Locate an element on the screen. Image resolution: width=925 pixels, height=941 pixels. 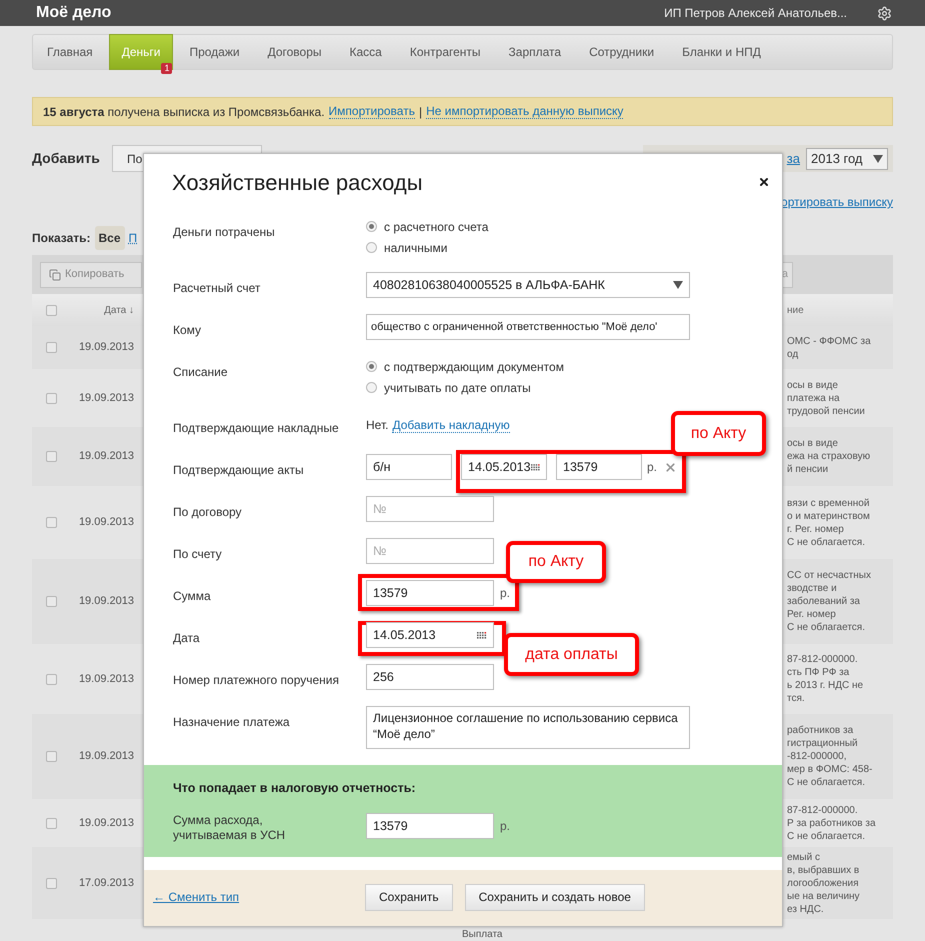
act-number-field: б/н is located at coordinates (409, 467).